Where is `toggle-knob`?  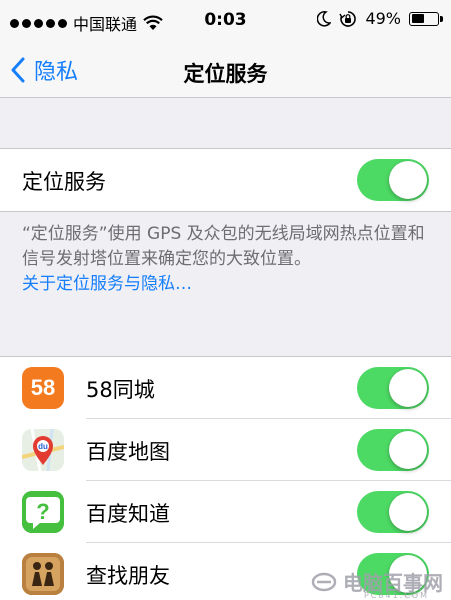
toggle-knob is located at coordinates (408, 180).